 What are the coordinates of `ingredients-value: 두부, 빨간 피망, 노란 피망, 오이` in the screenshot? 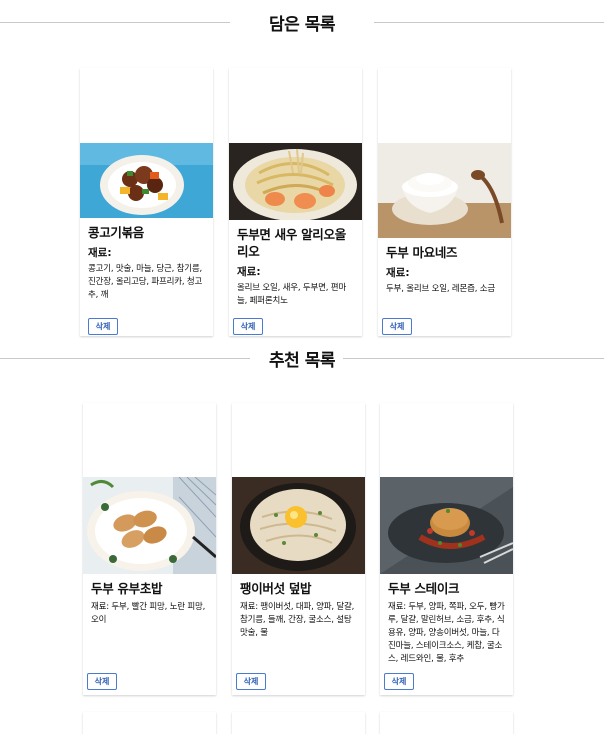 It's located at (148, 613).